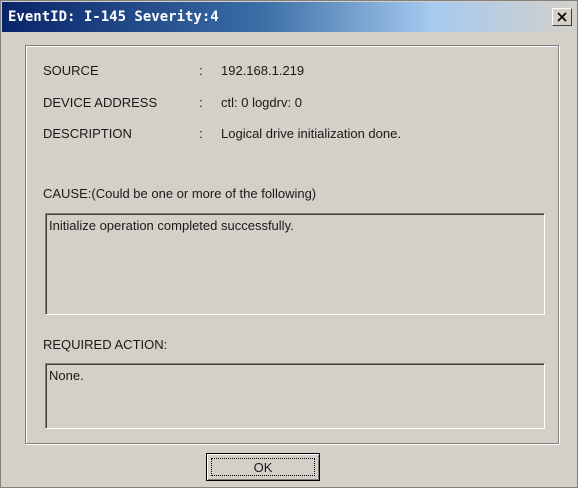  What do you see at coordinates (295, 396) in the screenshot?
I see `required-action-textbox: None.` at bounding box center [295, 396].